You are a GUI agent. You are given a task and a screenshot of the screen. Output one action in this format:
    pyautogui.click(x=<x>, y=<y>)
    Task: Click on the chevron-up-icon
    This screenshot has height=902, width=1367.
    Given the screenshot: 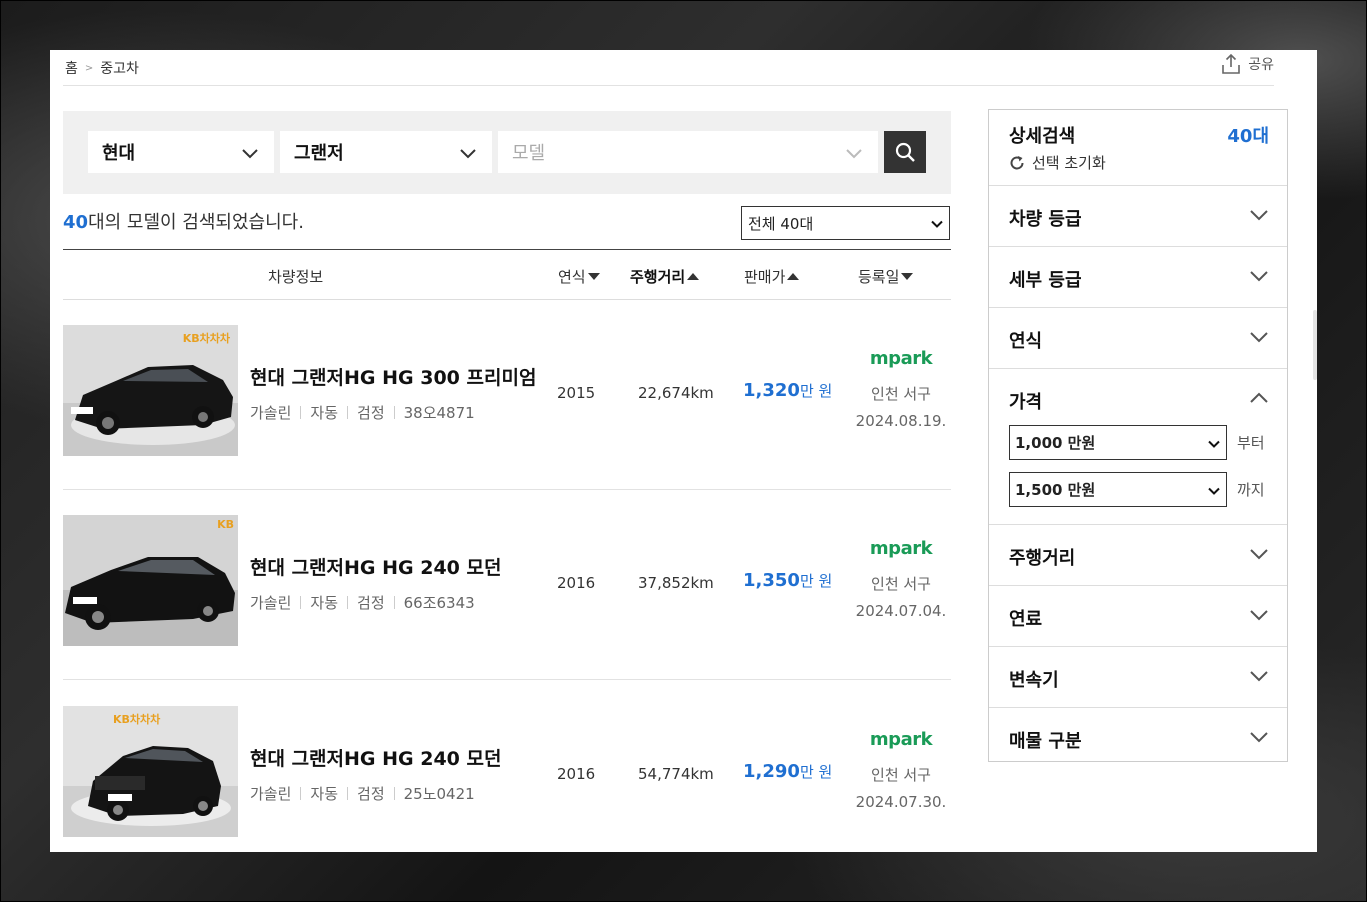 What is the action you would take?
    pyautogui.click(x=1259, y=397)
    